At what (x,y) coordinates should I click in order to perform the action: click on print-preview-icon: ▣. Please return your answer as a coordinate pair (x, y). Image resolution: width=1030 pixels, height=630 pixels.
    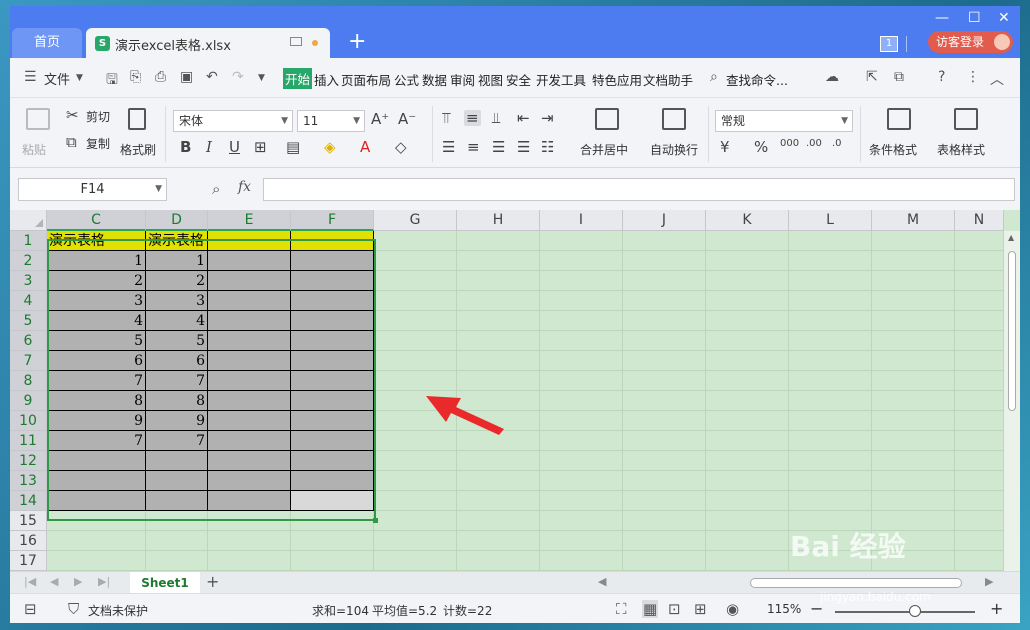
    Looking at the image, I should click on (186, 77).